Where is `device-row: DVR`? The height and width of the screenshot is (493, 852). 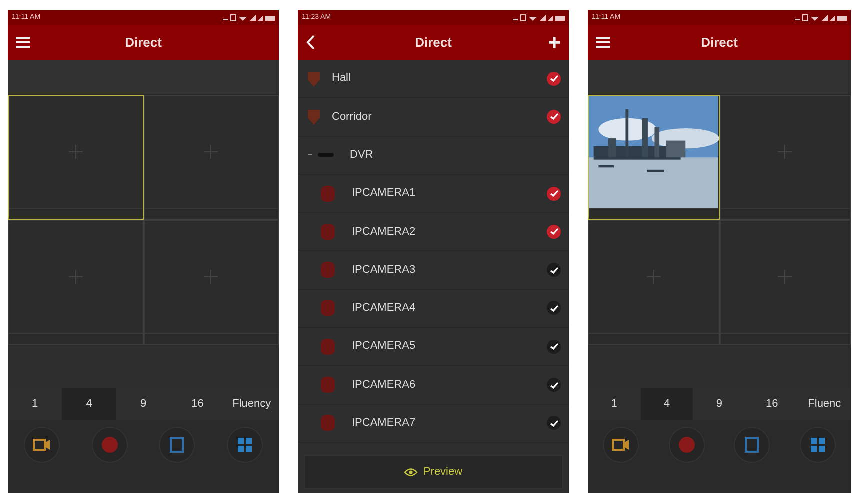
device-row: DVR is located at coordinates (433, 155).